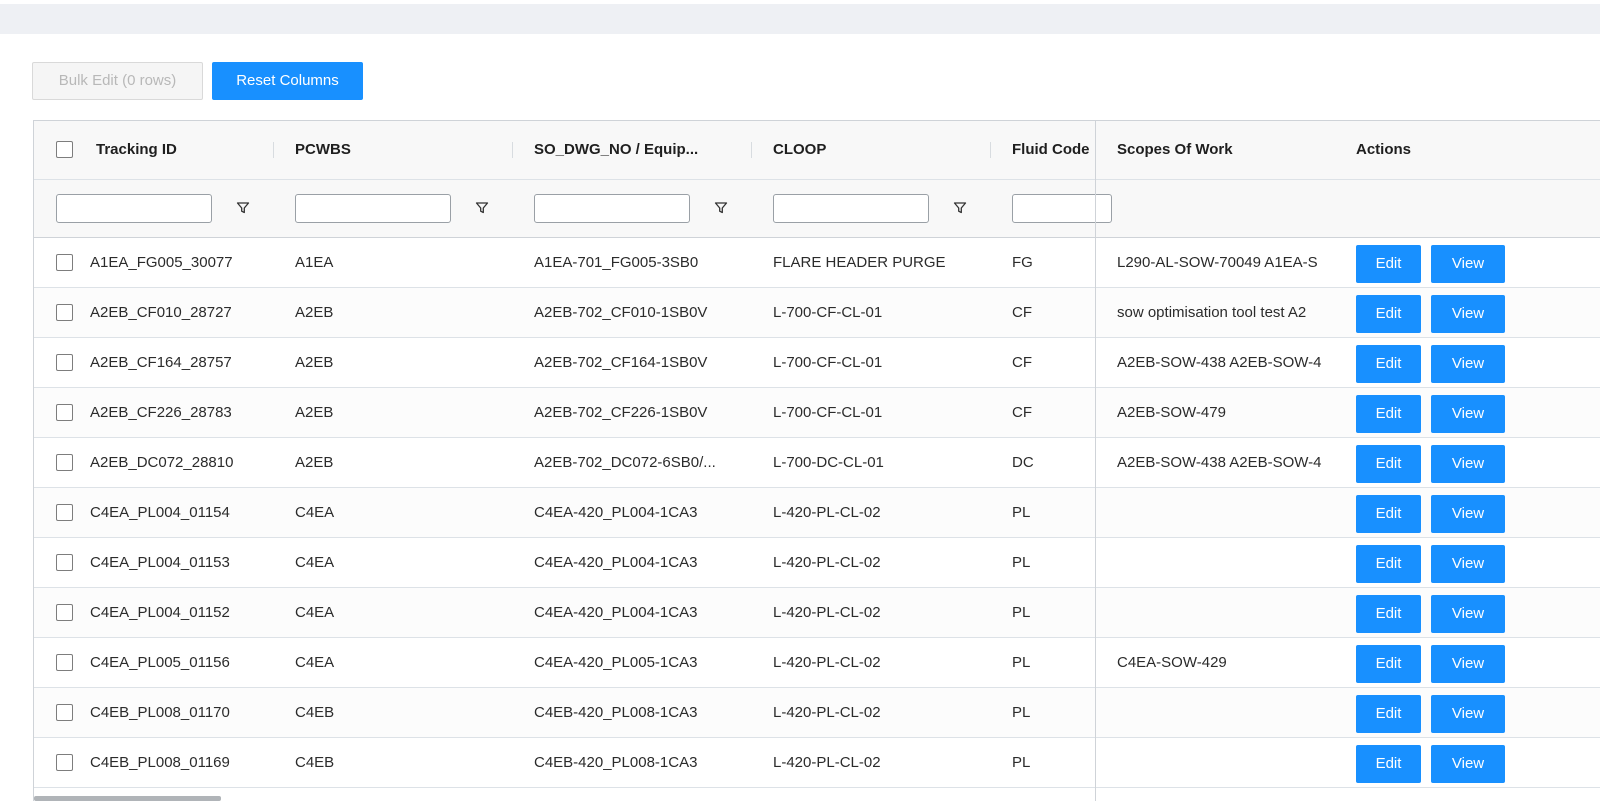  Describe the element at coordinates (616, 762) in the screenshot. I see `cell-so-dwg-no: C4EB-420_PL008-1CA3` at that location.